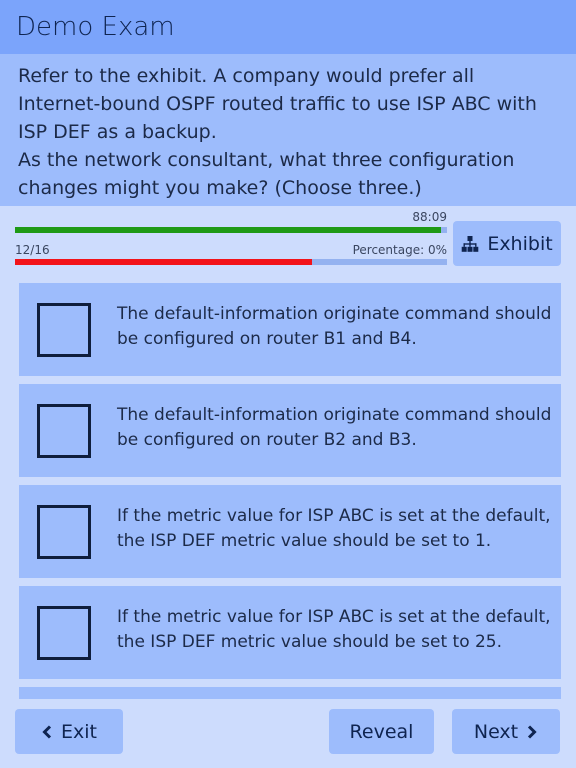 Image resolution: width=576 pixels, height=768 pixels. What do you see at coordinates (32, 250) in the screenshot?
I see `question-counter: 12/16` at bounding box center [32, 250].